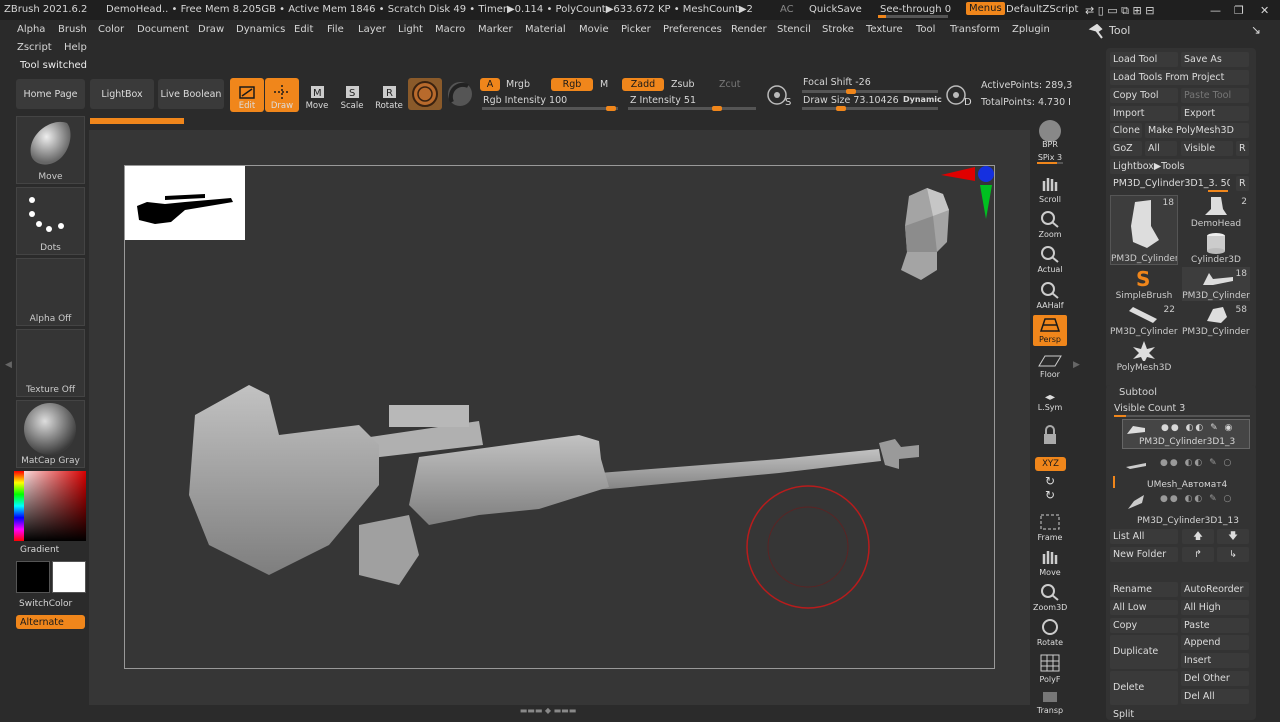 This screenshot has width=1280, height=722. Describe the element at coordinates (50, 363) in the screenshot. I see `texture-selector: Texture Off` at that location.